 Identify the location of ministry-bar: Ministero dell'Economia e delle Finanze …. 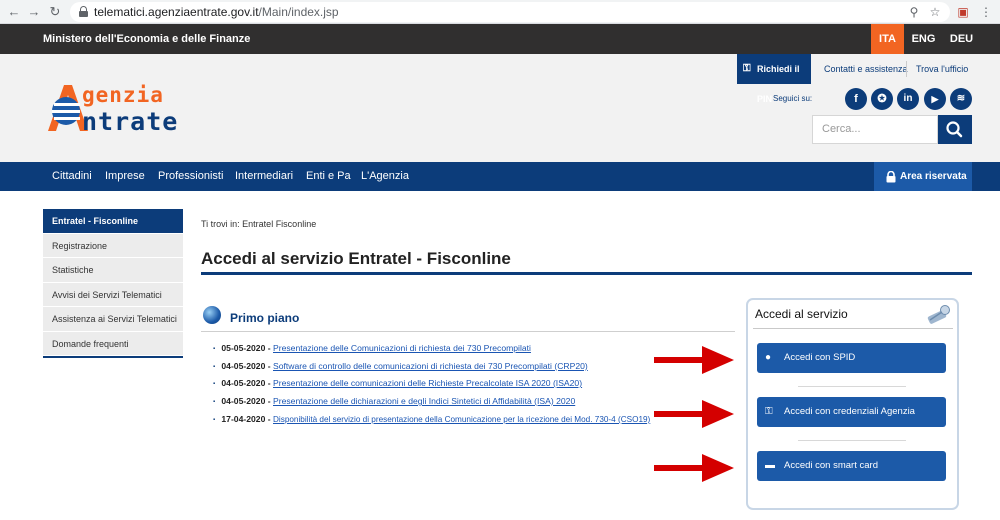
(500, 39).